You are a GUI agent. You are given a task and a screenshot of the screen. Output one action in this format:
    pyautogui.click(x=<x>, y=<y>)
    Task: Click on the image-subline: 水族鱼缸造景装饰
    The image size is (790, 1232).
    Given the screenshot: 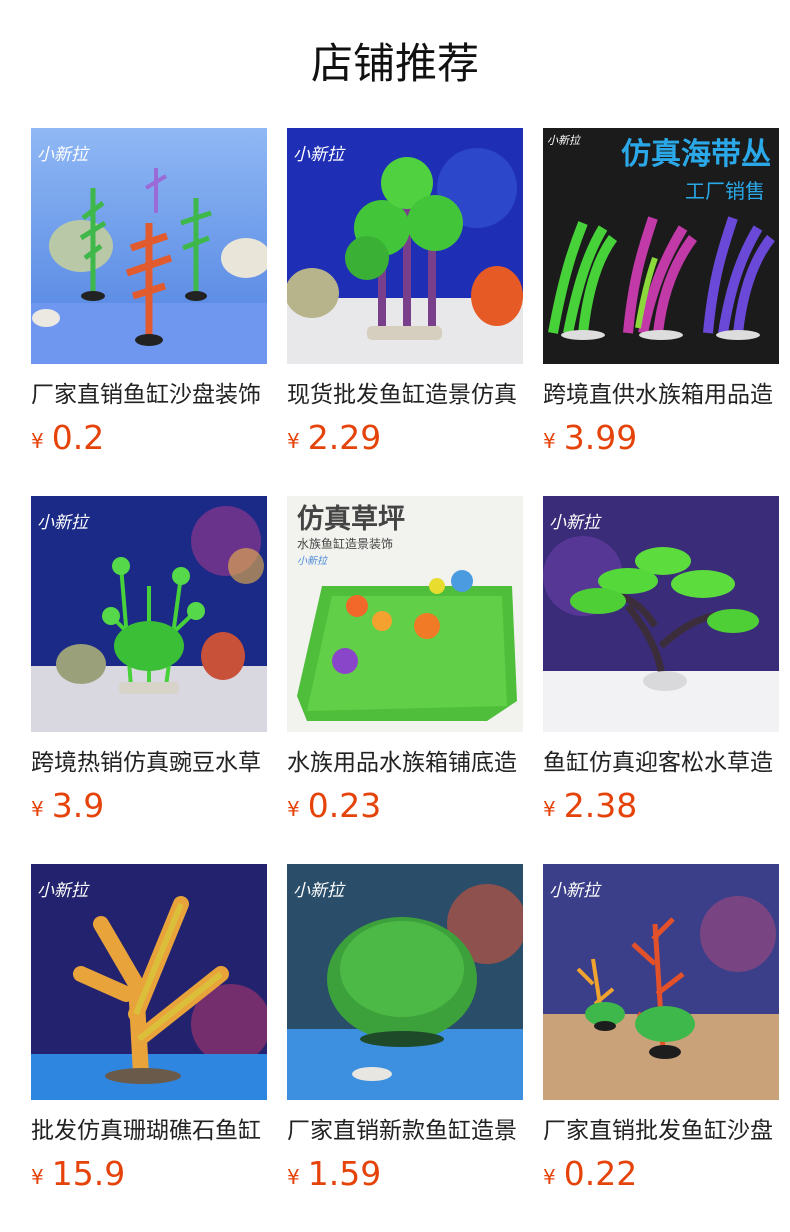 What is the action you would take?
    pyautogui.click(x=345, y=543)
    